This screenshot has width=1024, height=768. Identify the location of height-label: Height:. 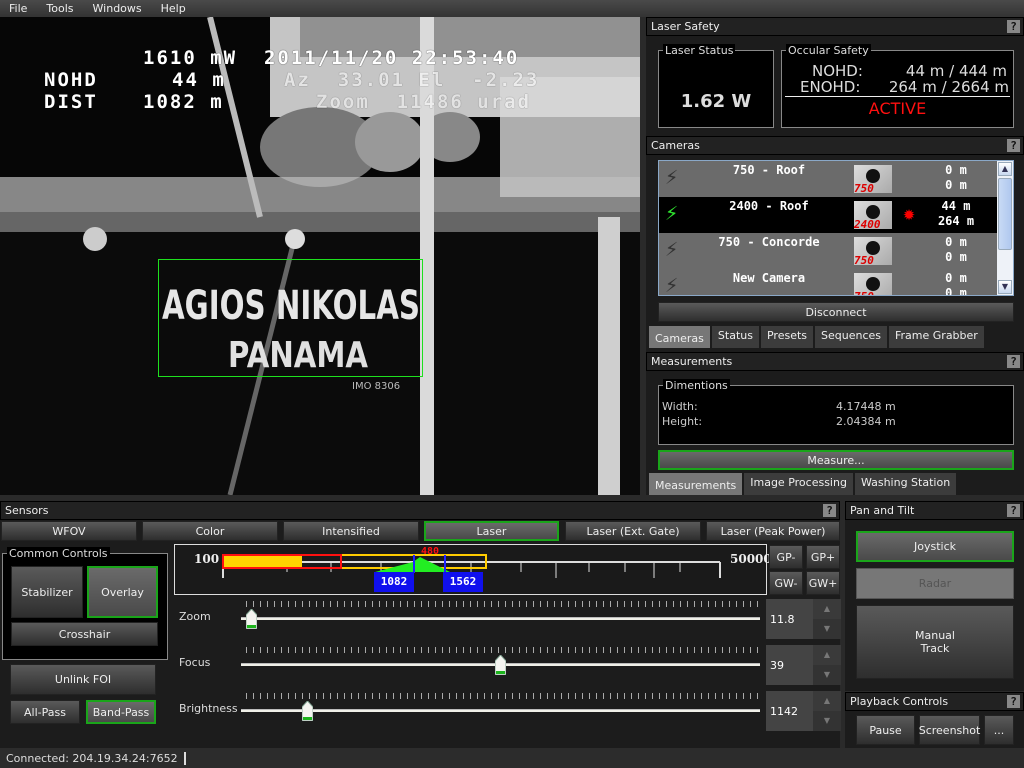
(682, 421).